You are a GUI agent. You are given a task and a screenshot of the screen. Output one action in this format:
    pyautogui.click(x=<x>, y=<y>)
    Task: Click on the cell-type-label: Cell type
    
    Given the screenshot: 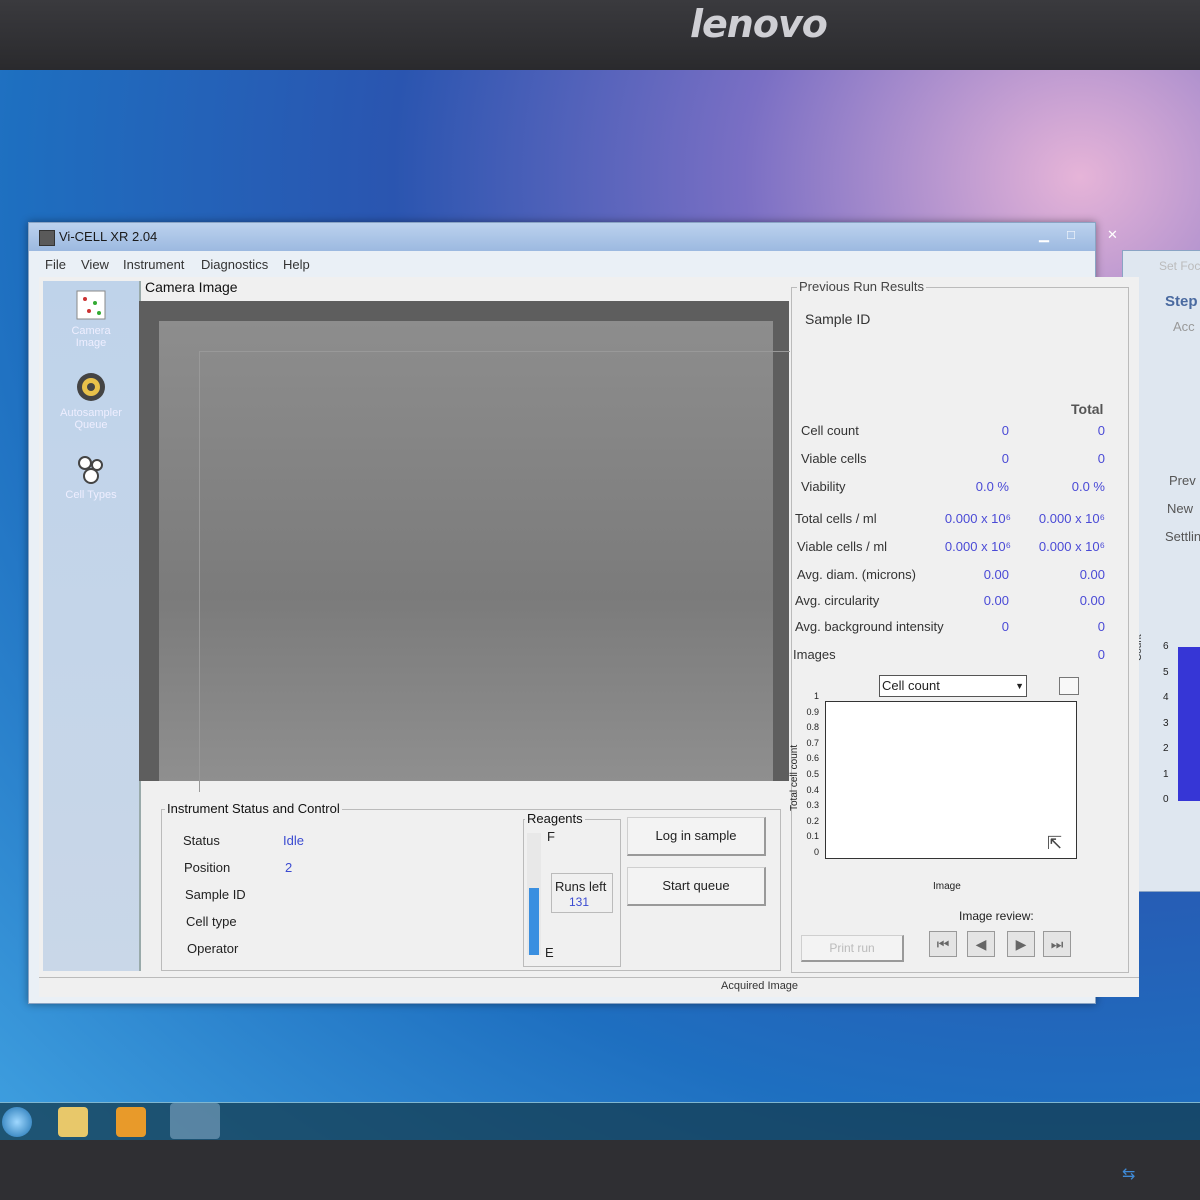 What is the action you would take?
    pyautogui.click(x=211, y=921)
    